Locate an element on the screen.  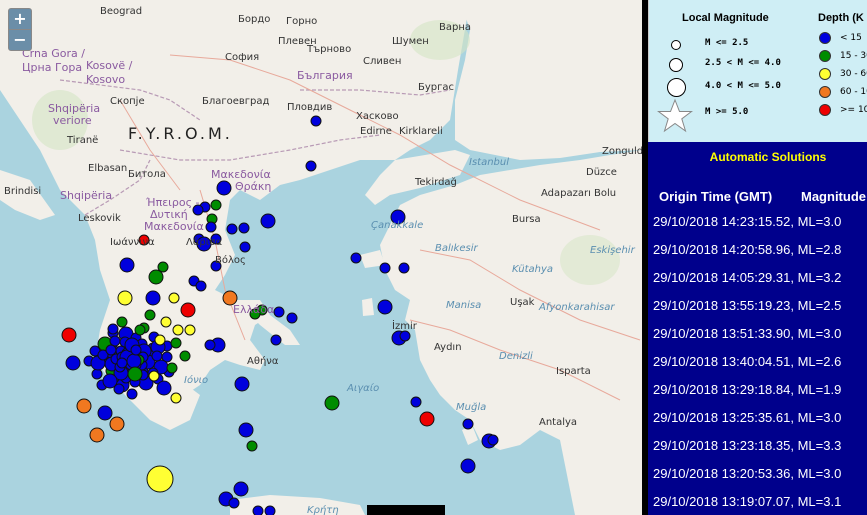
place-label: Κρήτη is located at coordinates (323, 510).